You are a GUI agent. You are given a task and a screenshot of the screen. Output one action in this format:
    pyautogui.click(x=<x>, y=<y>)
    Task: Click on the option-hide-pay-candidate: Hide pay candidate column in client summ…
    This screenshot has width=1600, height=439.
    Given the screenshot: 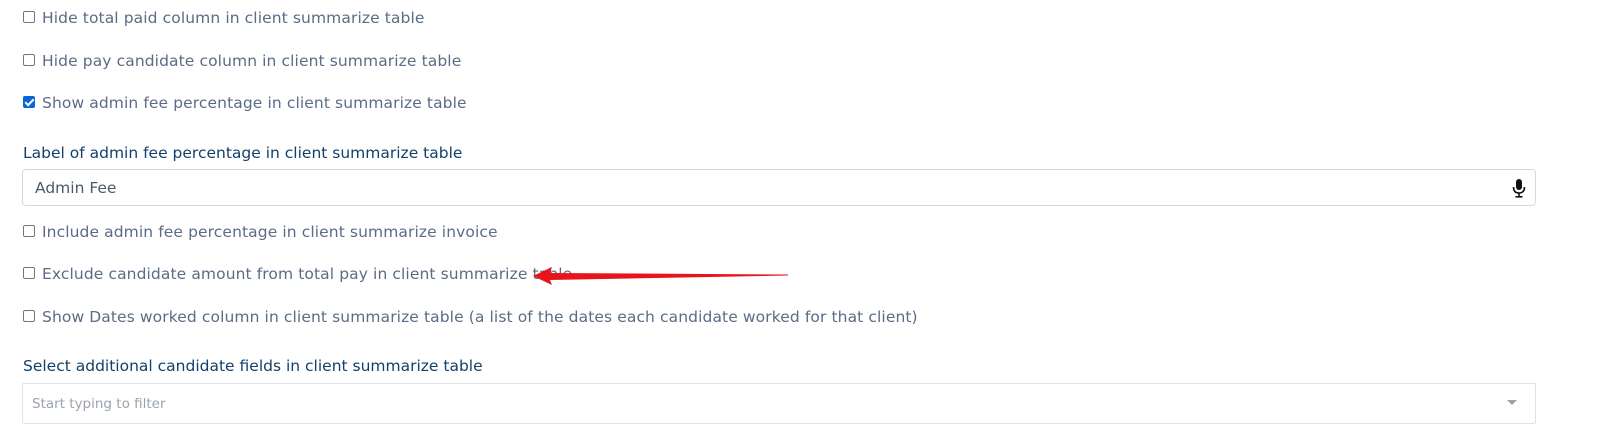 What is the action you would take?
    pyautogui.click(x=242, y=61)
    